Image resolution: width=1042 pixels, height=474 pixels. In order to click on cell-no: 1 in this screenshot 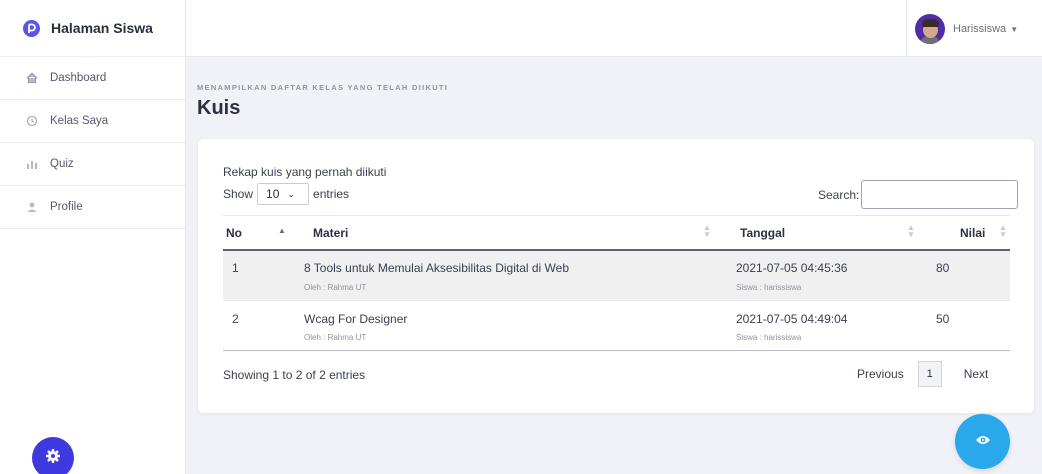, I will do `click(235, 268)`.